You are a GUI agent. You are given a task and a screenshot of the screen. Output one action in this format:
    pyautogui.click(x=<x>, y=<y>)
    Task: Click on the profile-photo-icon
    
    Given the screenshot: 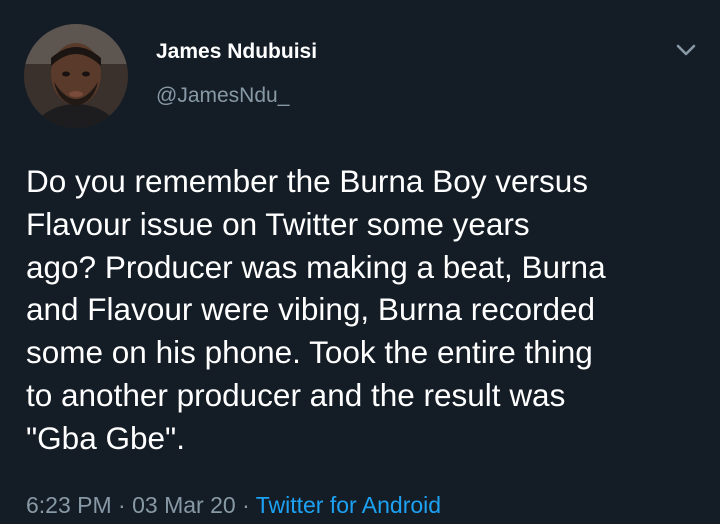 What is the action you would take?
    pyautogui.click(x=76, y=76)
    